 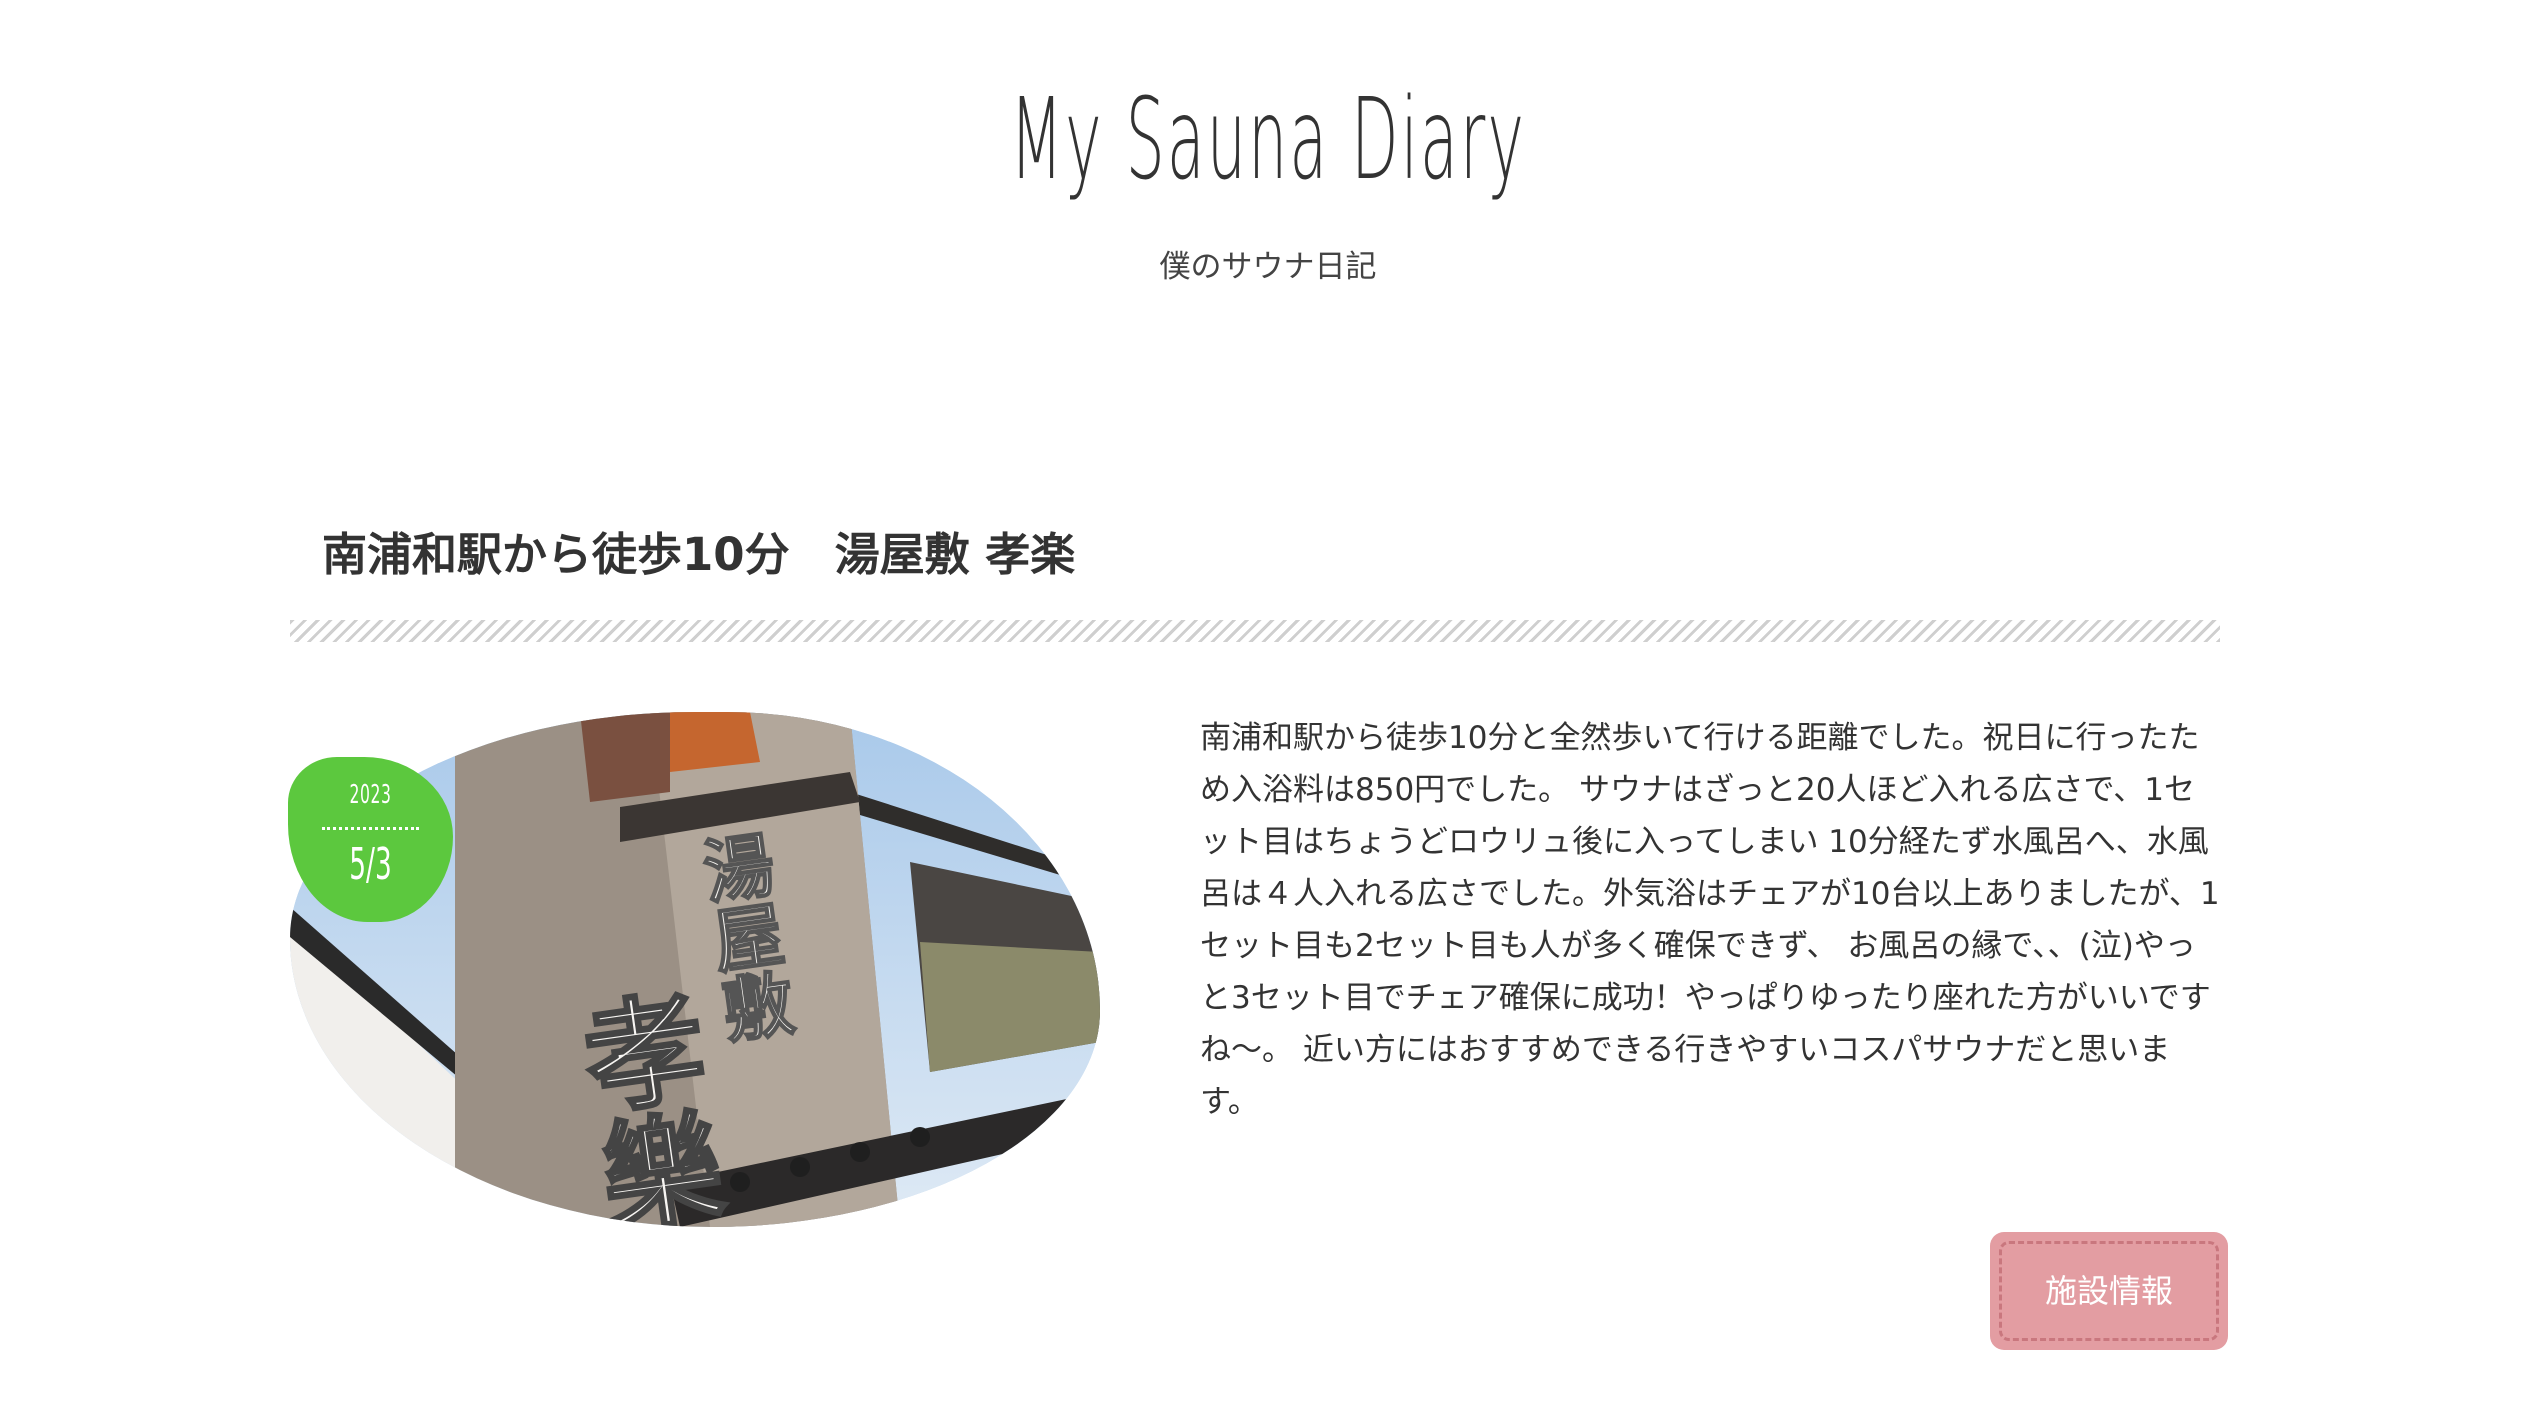 I want to click on facility-info-button: 施設情報, so click(x=2109, y=1291).